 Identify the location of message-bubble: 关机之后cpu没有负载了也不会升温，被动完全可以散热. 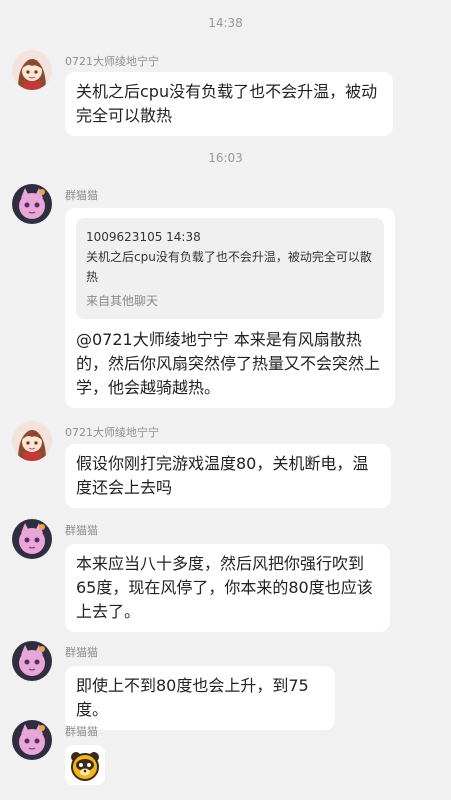
(229, 104).